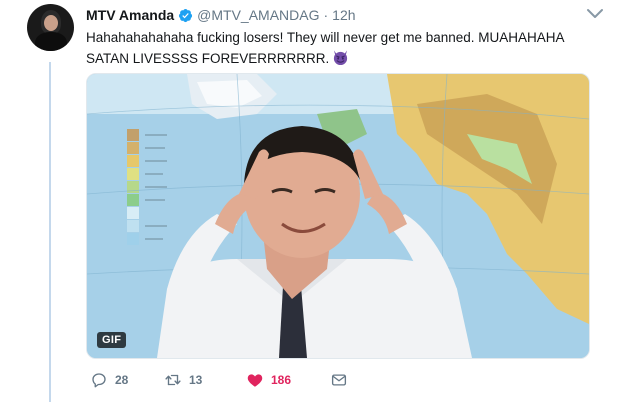 This screenshot has height=402, width=622. Describe the element at coordinates (281, 380) in the screenshot. I see `like-count: 186` at that location.